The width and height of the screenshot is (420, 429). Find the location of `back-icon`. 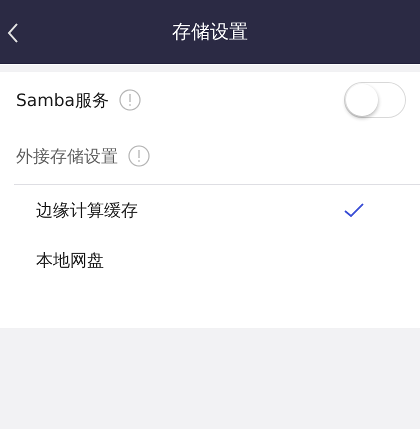

back-icon is located at coordinates (13, 33).